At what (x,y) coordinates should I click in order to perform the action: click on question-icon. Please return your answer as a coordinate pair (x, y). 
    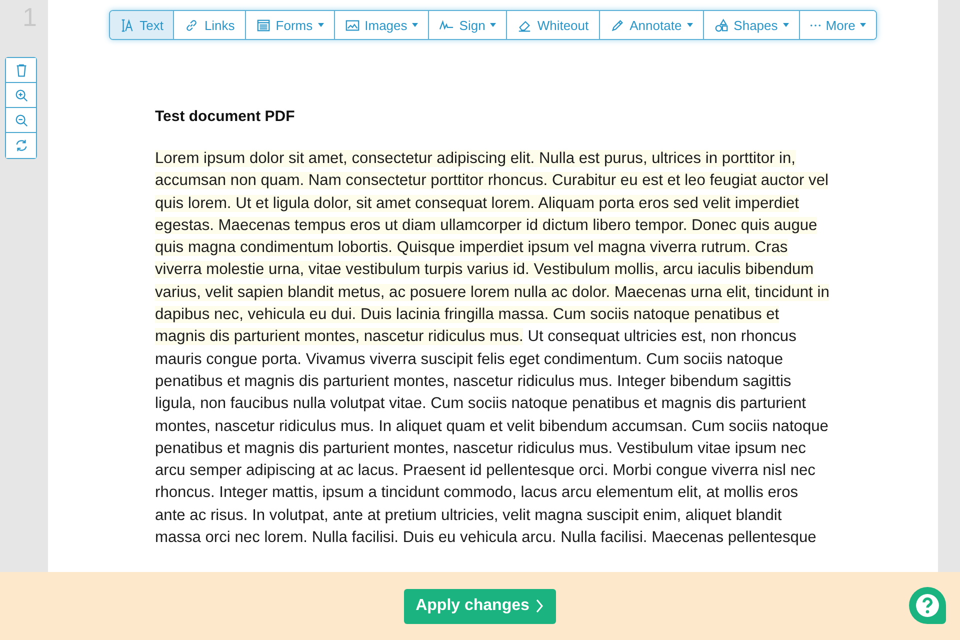
    Looking at the image, I should click on (927, 605).